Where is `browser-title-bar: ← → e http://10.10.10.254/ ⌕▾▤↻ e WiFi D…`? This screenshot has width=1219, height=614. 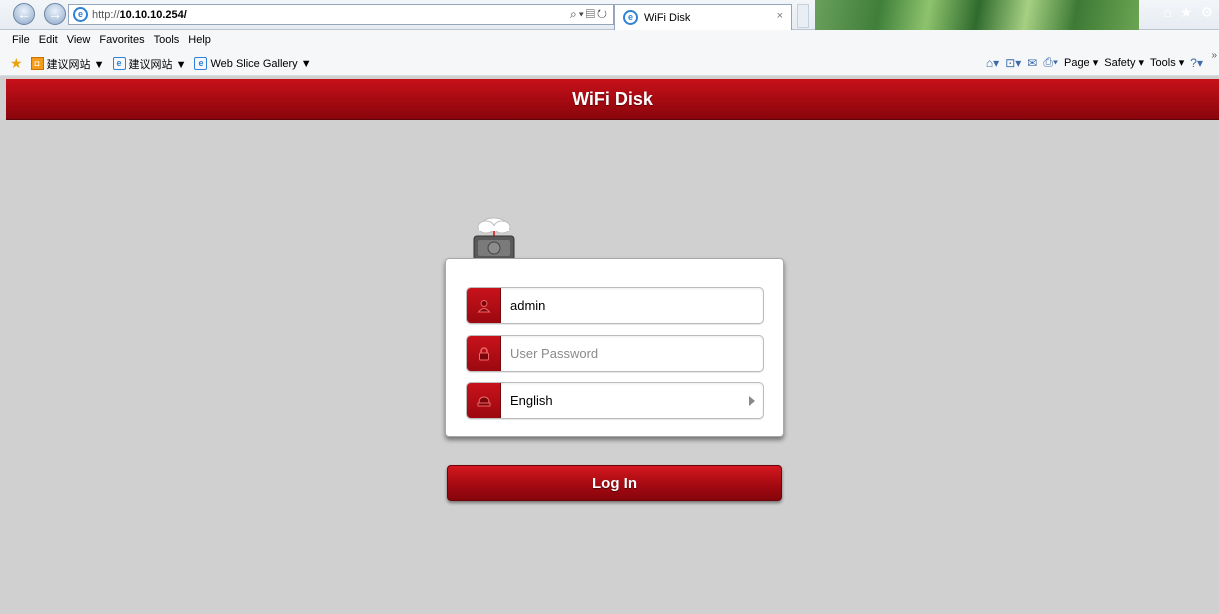 browser-title-bar: ← → e http://10.10.10.254/ ⌕▾▤↻ e WiFi D… is located at coordinates (609, 15).